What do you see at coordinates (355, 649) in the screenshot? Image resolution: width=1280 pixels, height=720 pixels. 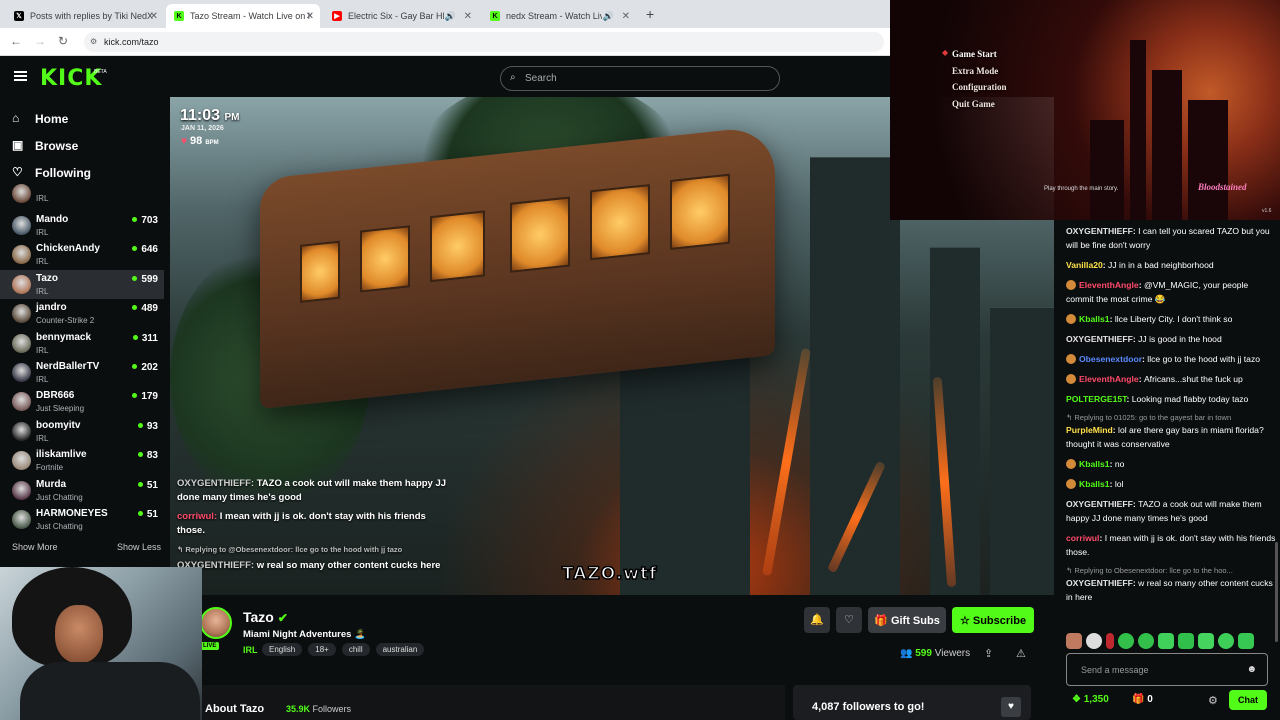 I see `tag-chip: chill` at bounding box center [355, 649].